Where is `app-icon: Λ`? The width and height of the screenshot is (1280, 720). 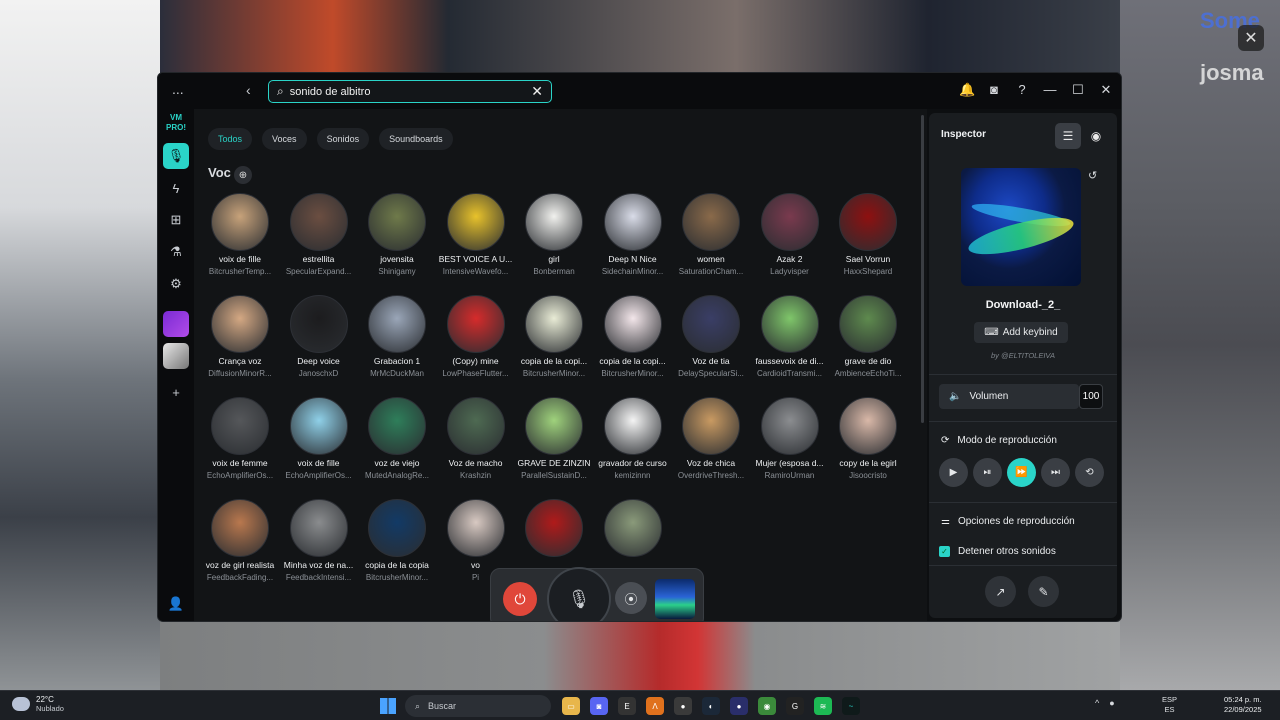 app-icon: Λ is located at coordinates (655, 706).